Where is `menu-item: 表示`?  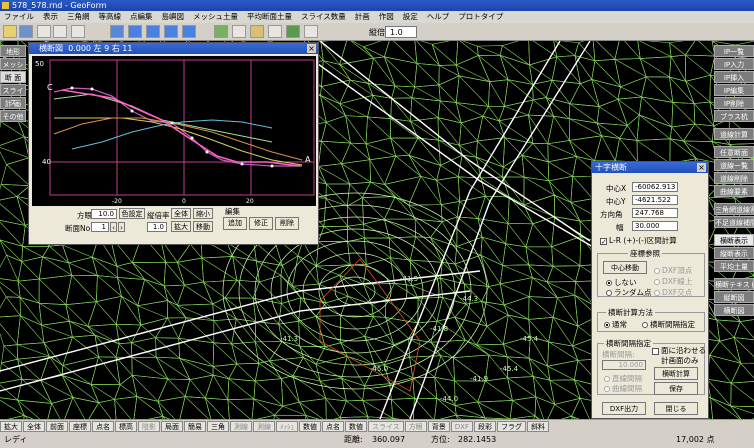
menu-item: 表示 is located at coordinates (50, 16).